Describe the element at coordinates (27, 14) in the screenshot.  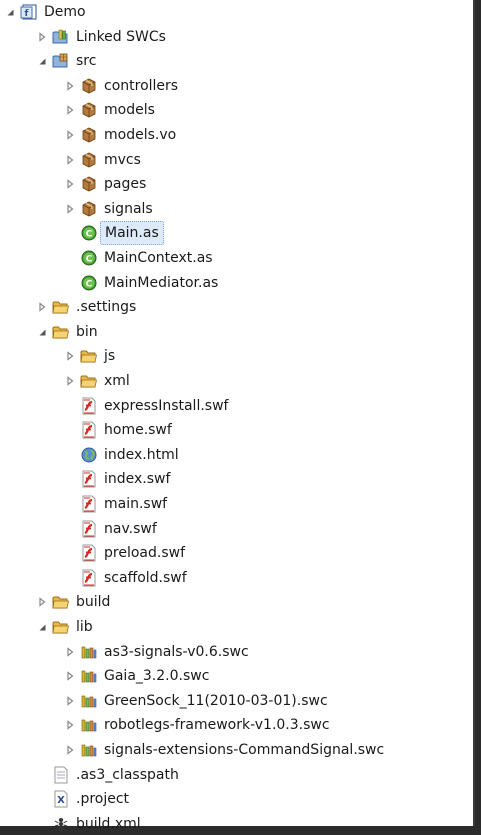
I see `svg-text: f` at that location.